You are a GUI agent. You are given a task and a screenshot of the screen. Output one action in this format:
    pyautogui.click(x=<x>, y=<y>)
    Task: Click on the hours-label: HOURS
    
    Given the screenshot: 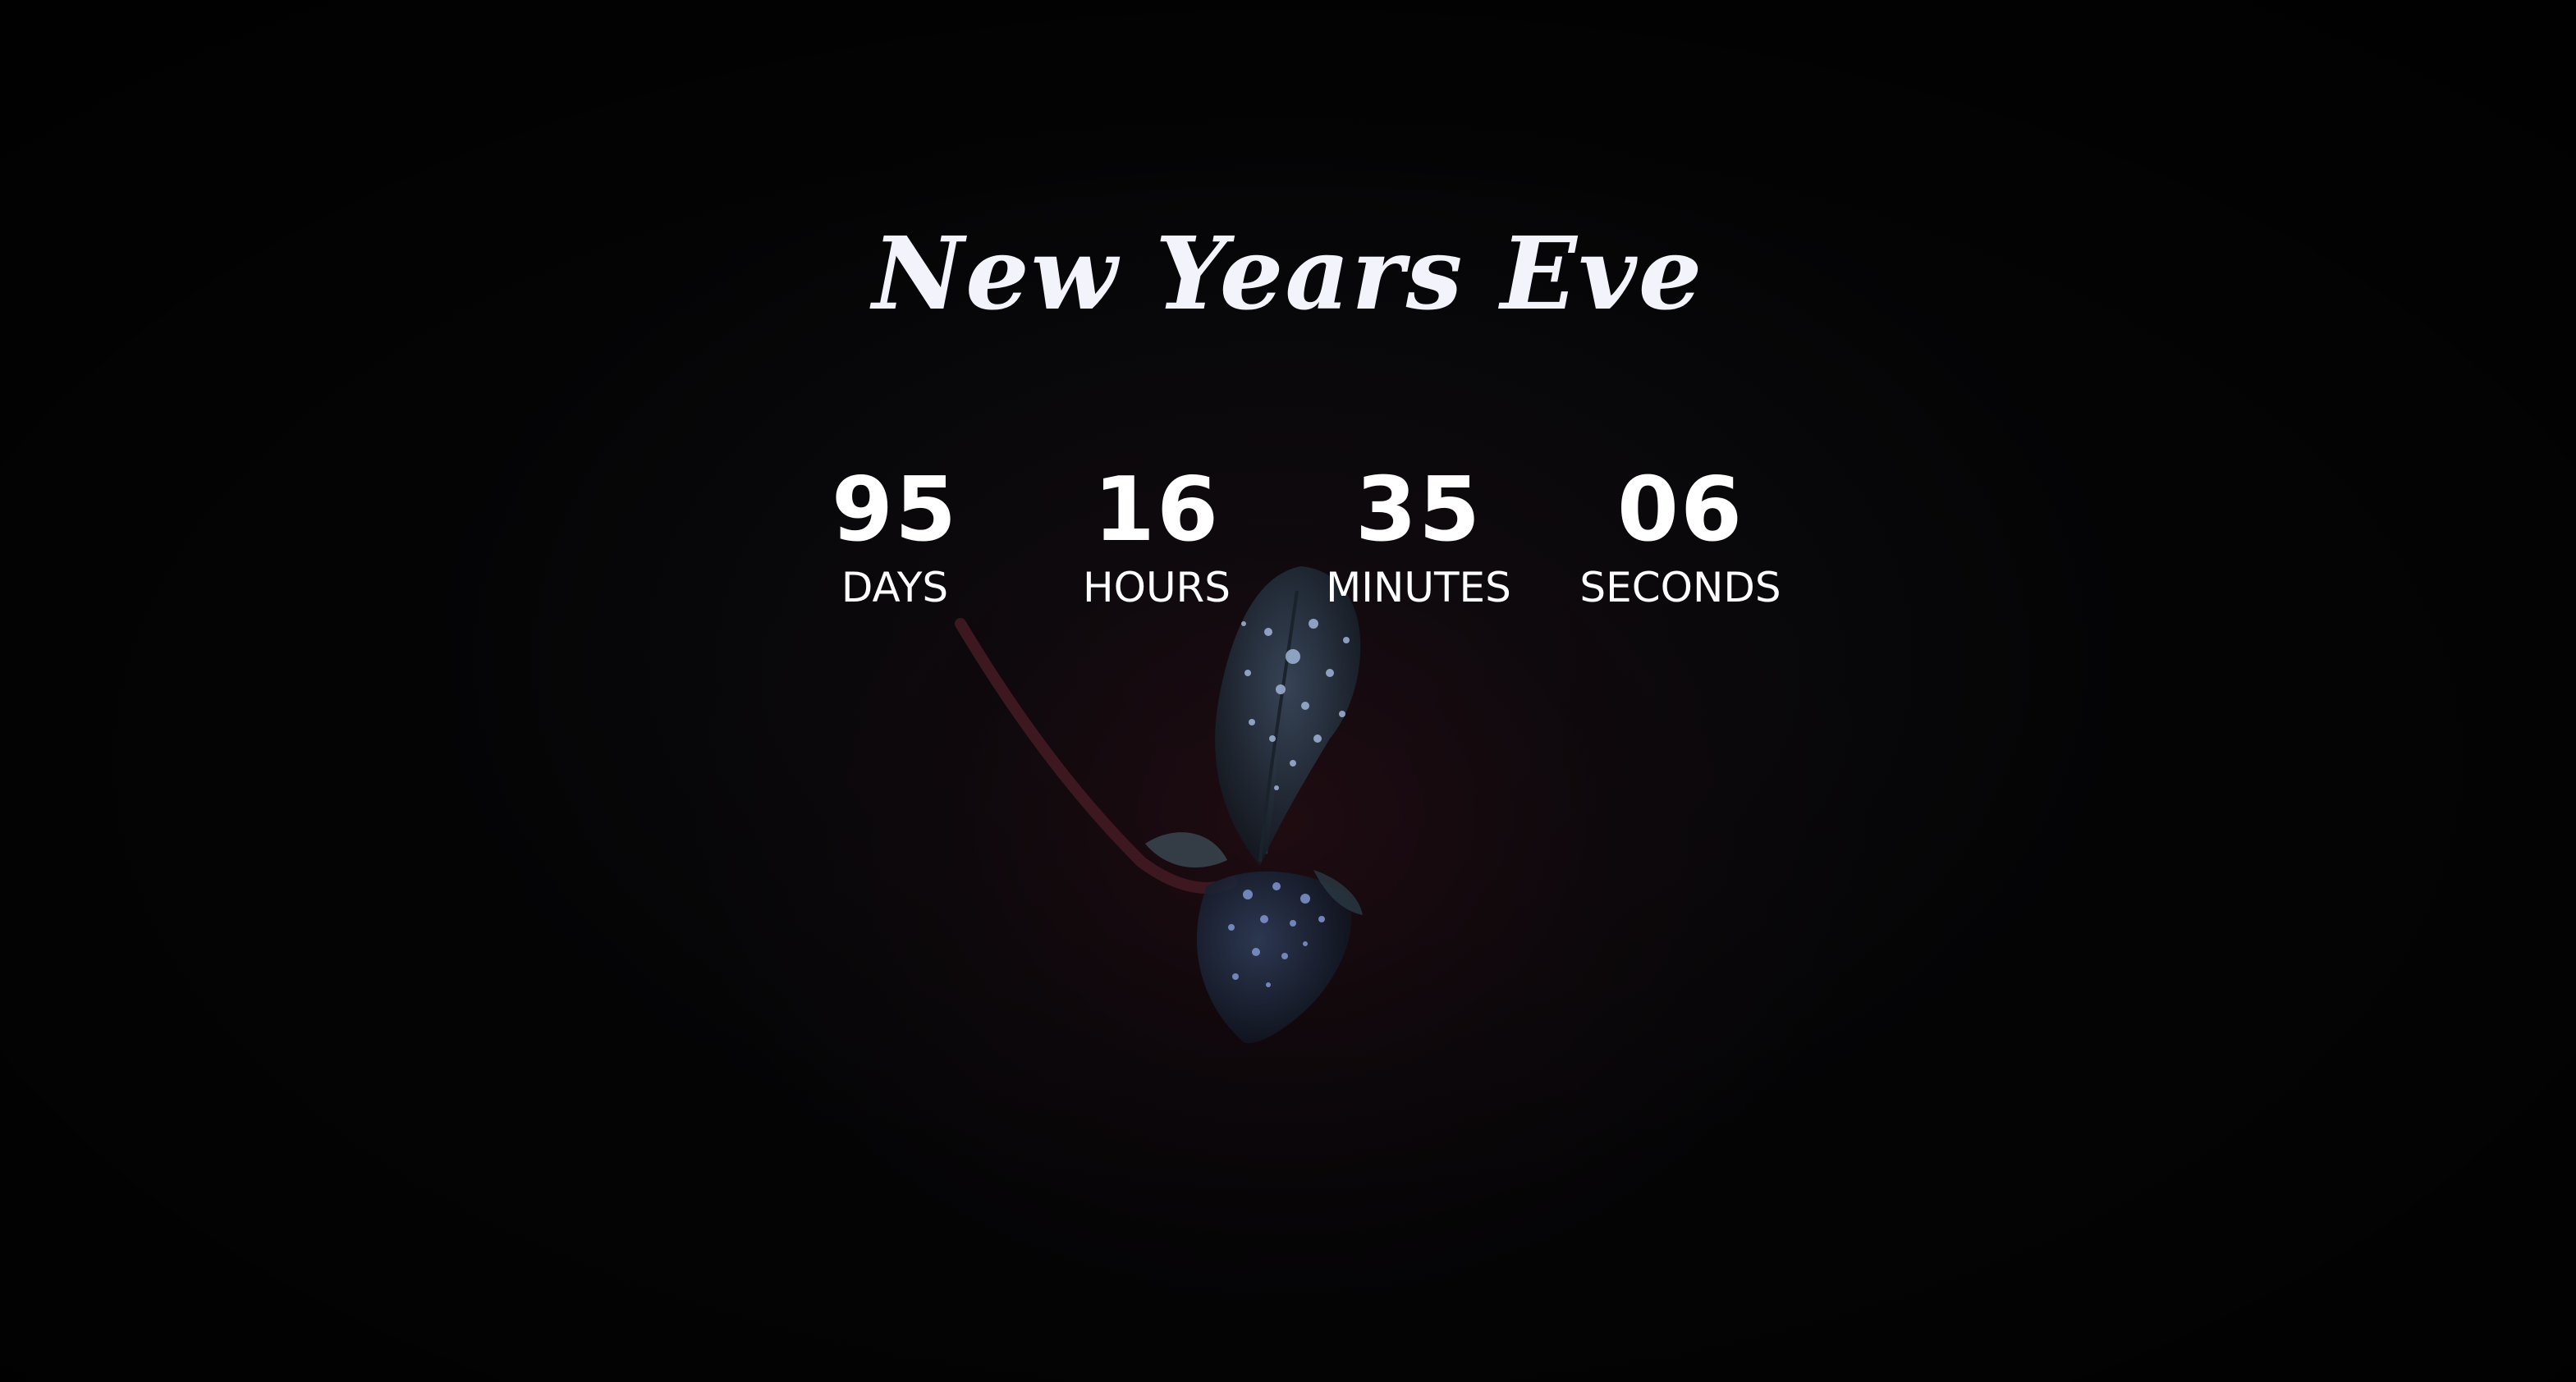 What is the action you would take?
    pyautogui.click(x=1157, y=587)
    